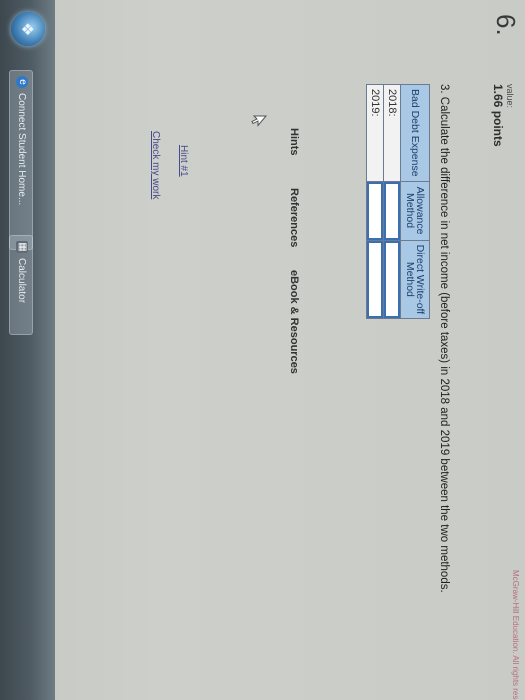 This screenshot has height=700, width=525. I want to click on header-bad-debt-expense: Bad Debt Expense, so click(415, 133).